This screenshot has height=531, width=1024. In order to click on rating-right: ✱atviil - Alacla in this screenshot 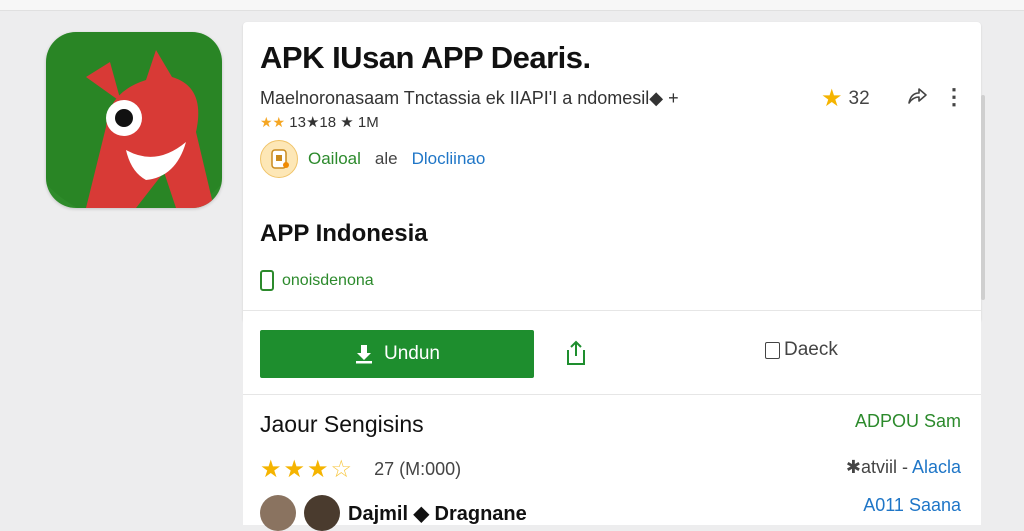, I will do `click(903, 467)`.